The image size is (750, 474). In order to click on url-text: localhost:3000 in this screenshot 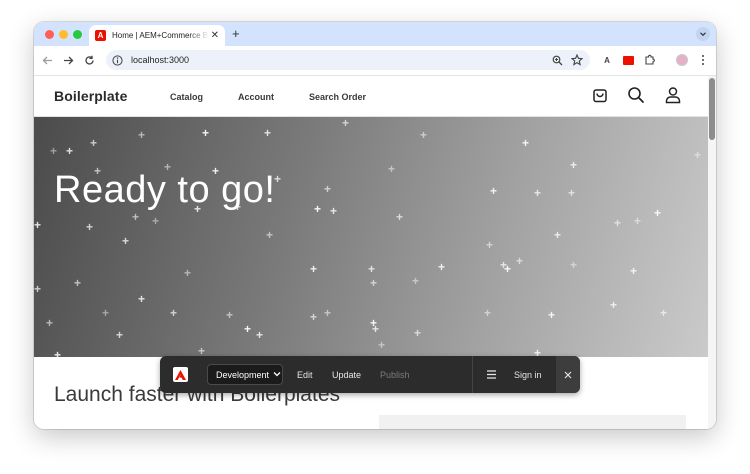, I will do `click(160, 60)`.